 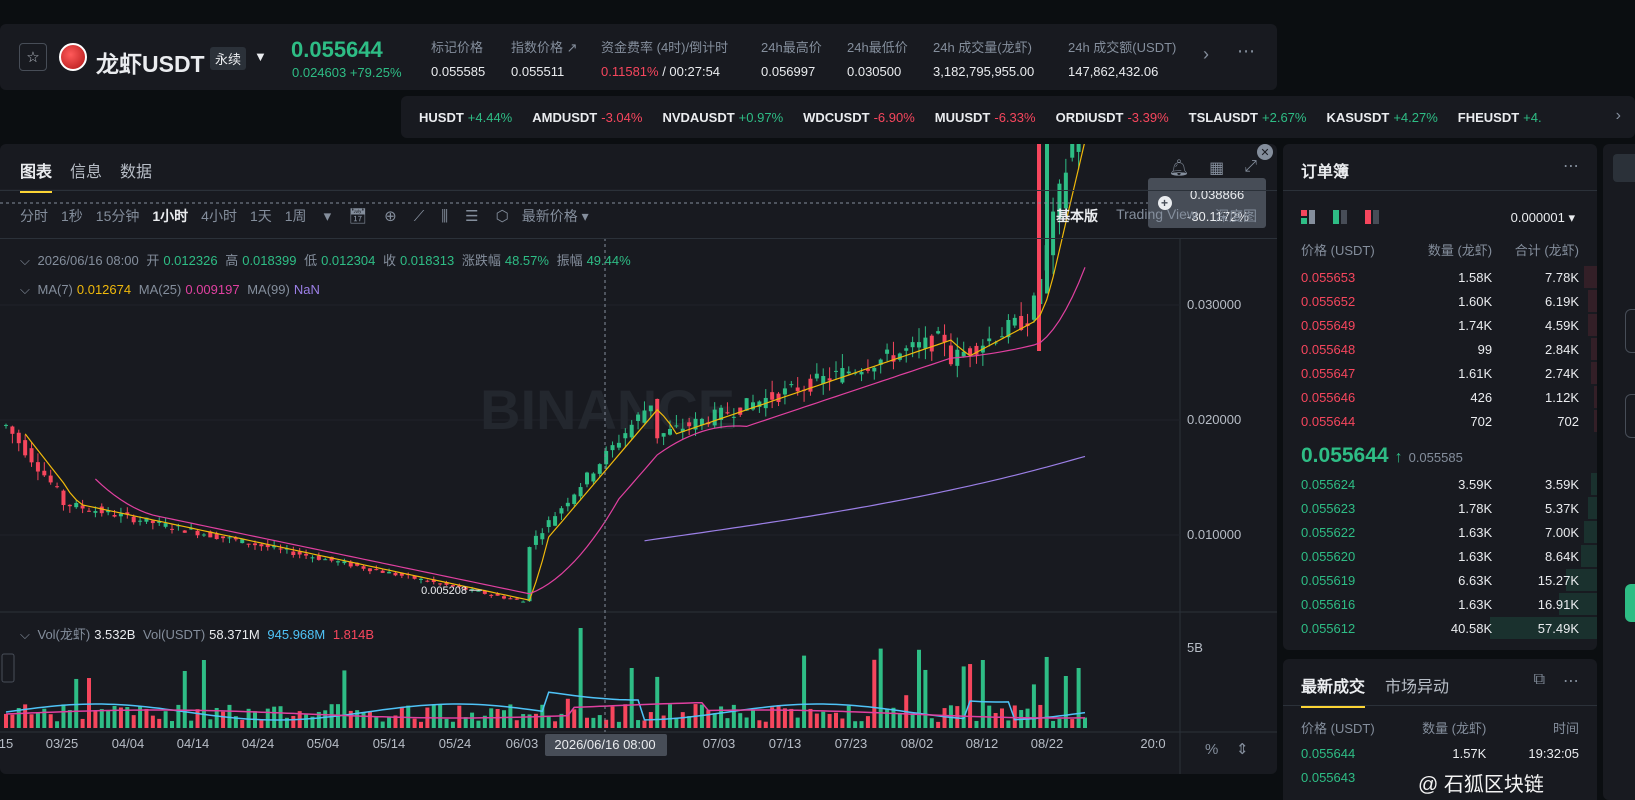 What do you see at coordinates (1333, 690) in the screenshot?
I see `tab-recent-trades: 最新成交` at bounding box center [1333, 690].